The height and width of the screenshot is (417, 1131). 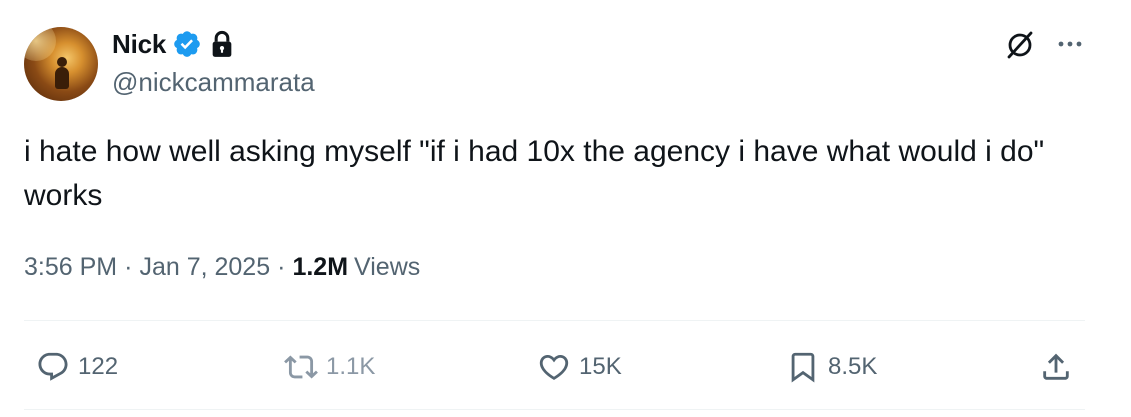 What do you see at coordinates (554, 409) in the screenshot?
I see `divider-bottom` at bounding box center [554, 409].